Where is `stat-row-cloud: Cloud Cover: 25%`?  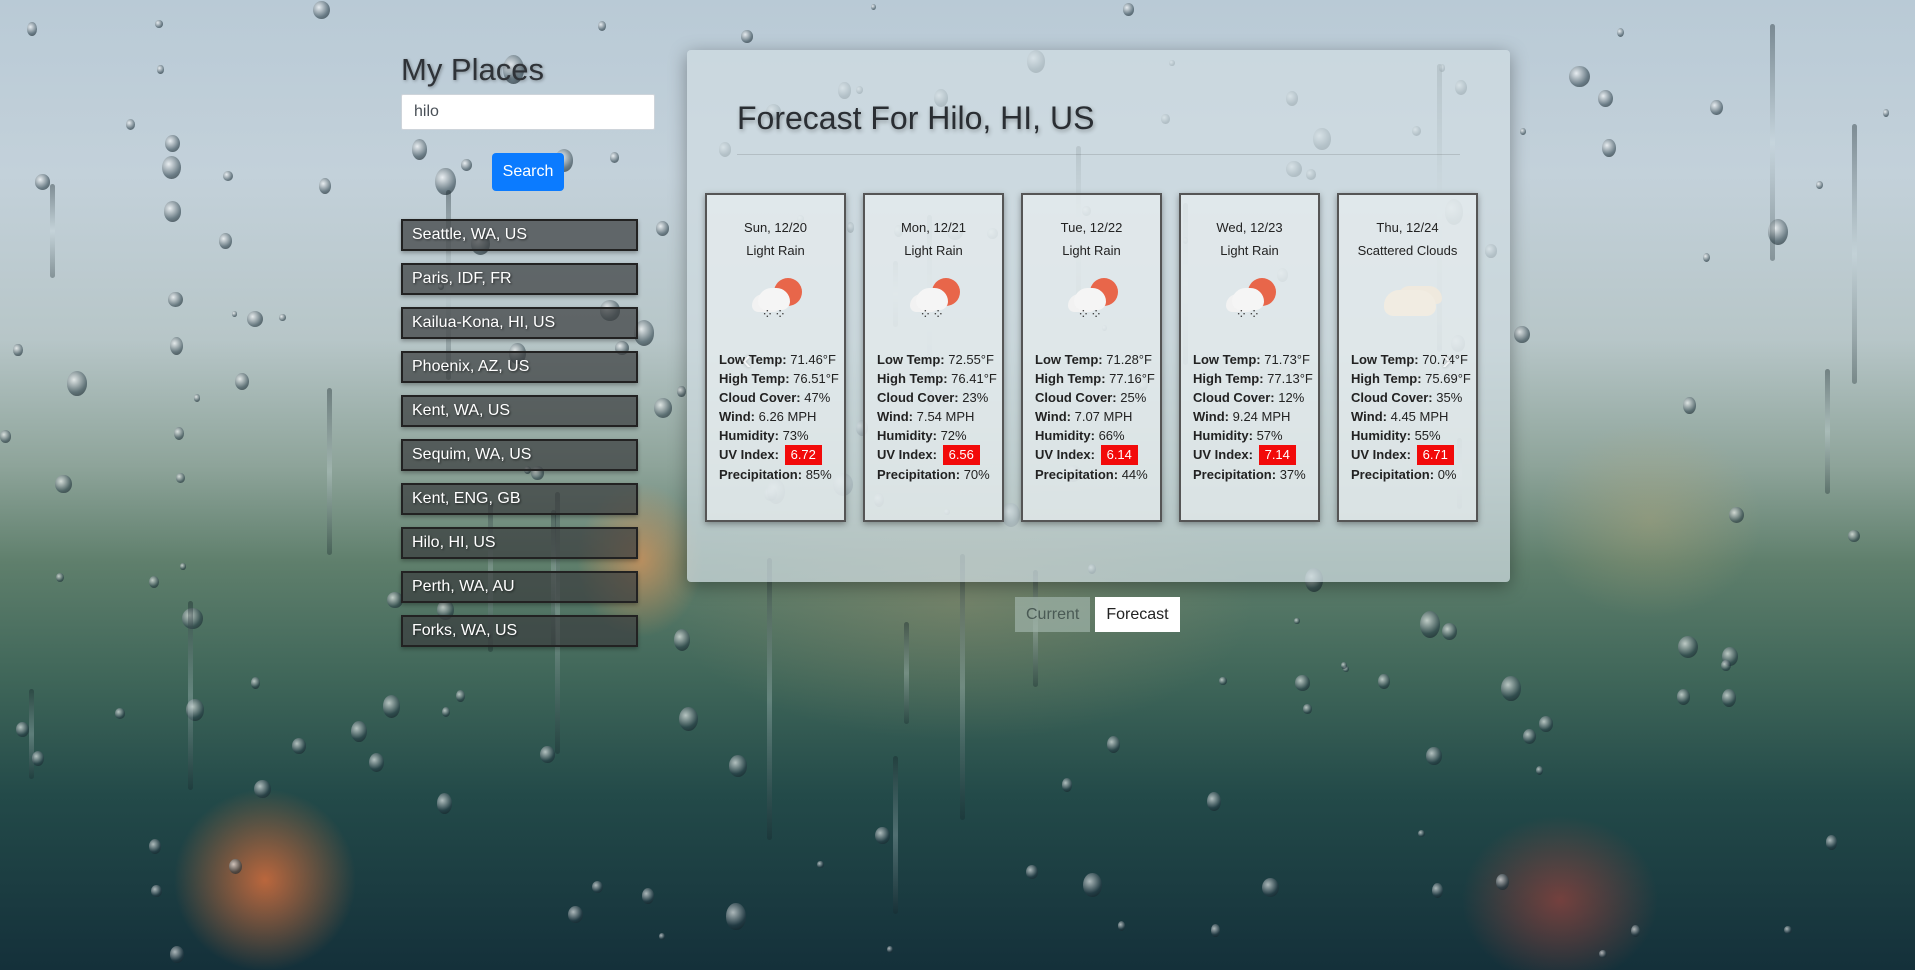 stat-row-cloud: Cloud Cover: 25% is located at coordinates (1097, 397).